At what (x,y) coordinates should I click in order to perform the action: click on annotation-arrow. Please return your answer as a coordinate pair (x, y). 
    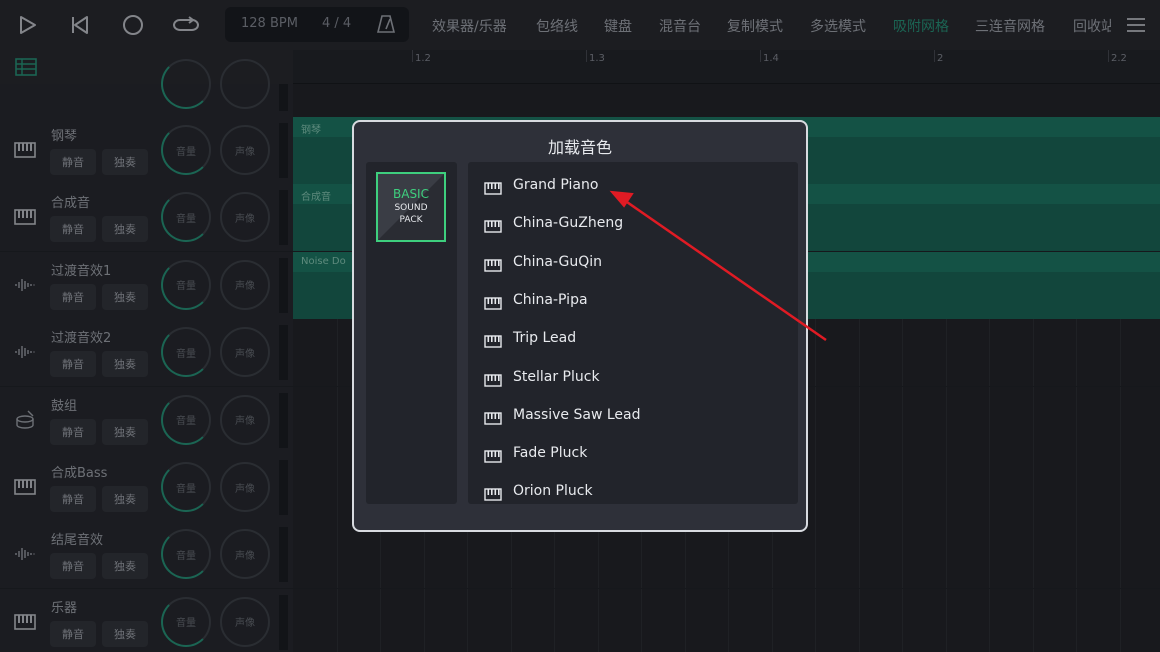
    Looking at the image, I should click on (718, 266).